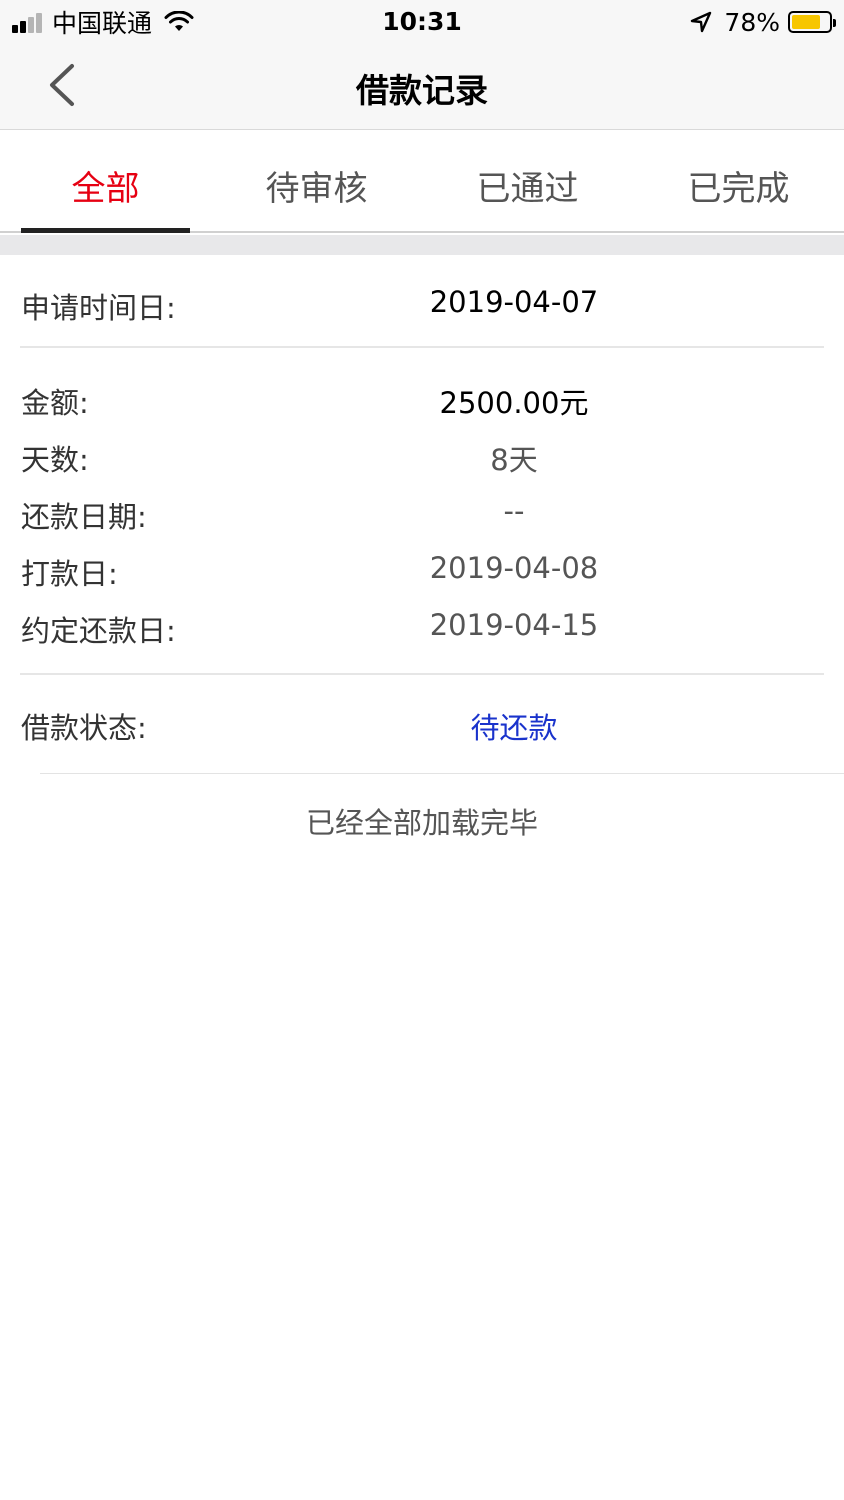  I want to click on page-title: 借款记录, so click(422, 90).